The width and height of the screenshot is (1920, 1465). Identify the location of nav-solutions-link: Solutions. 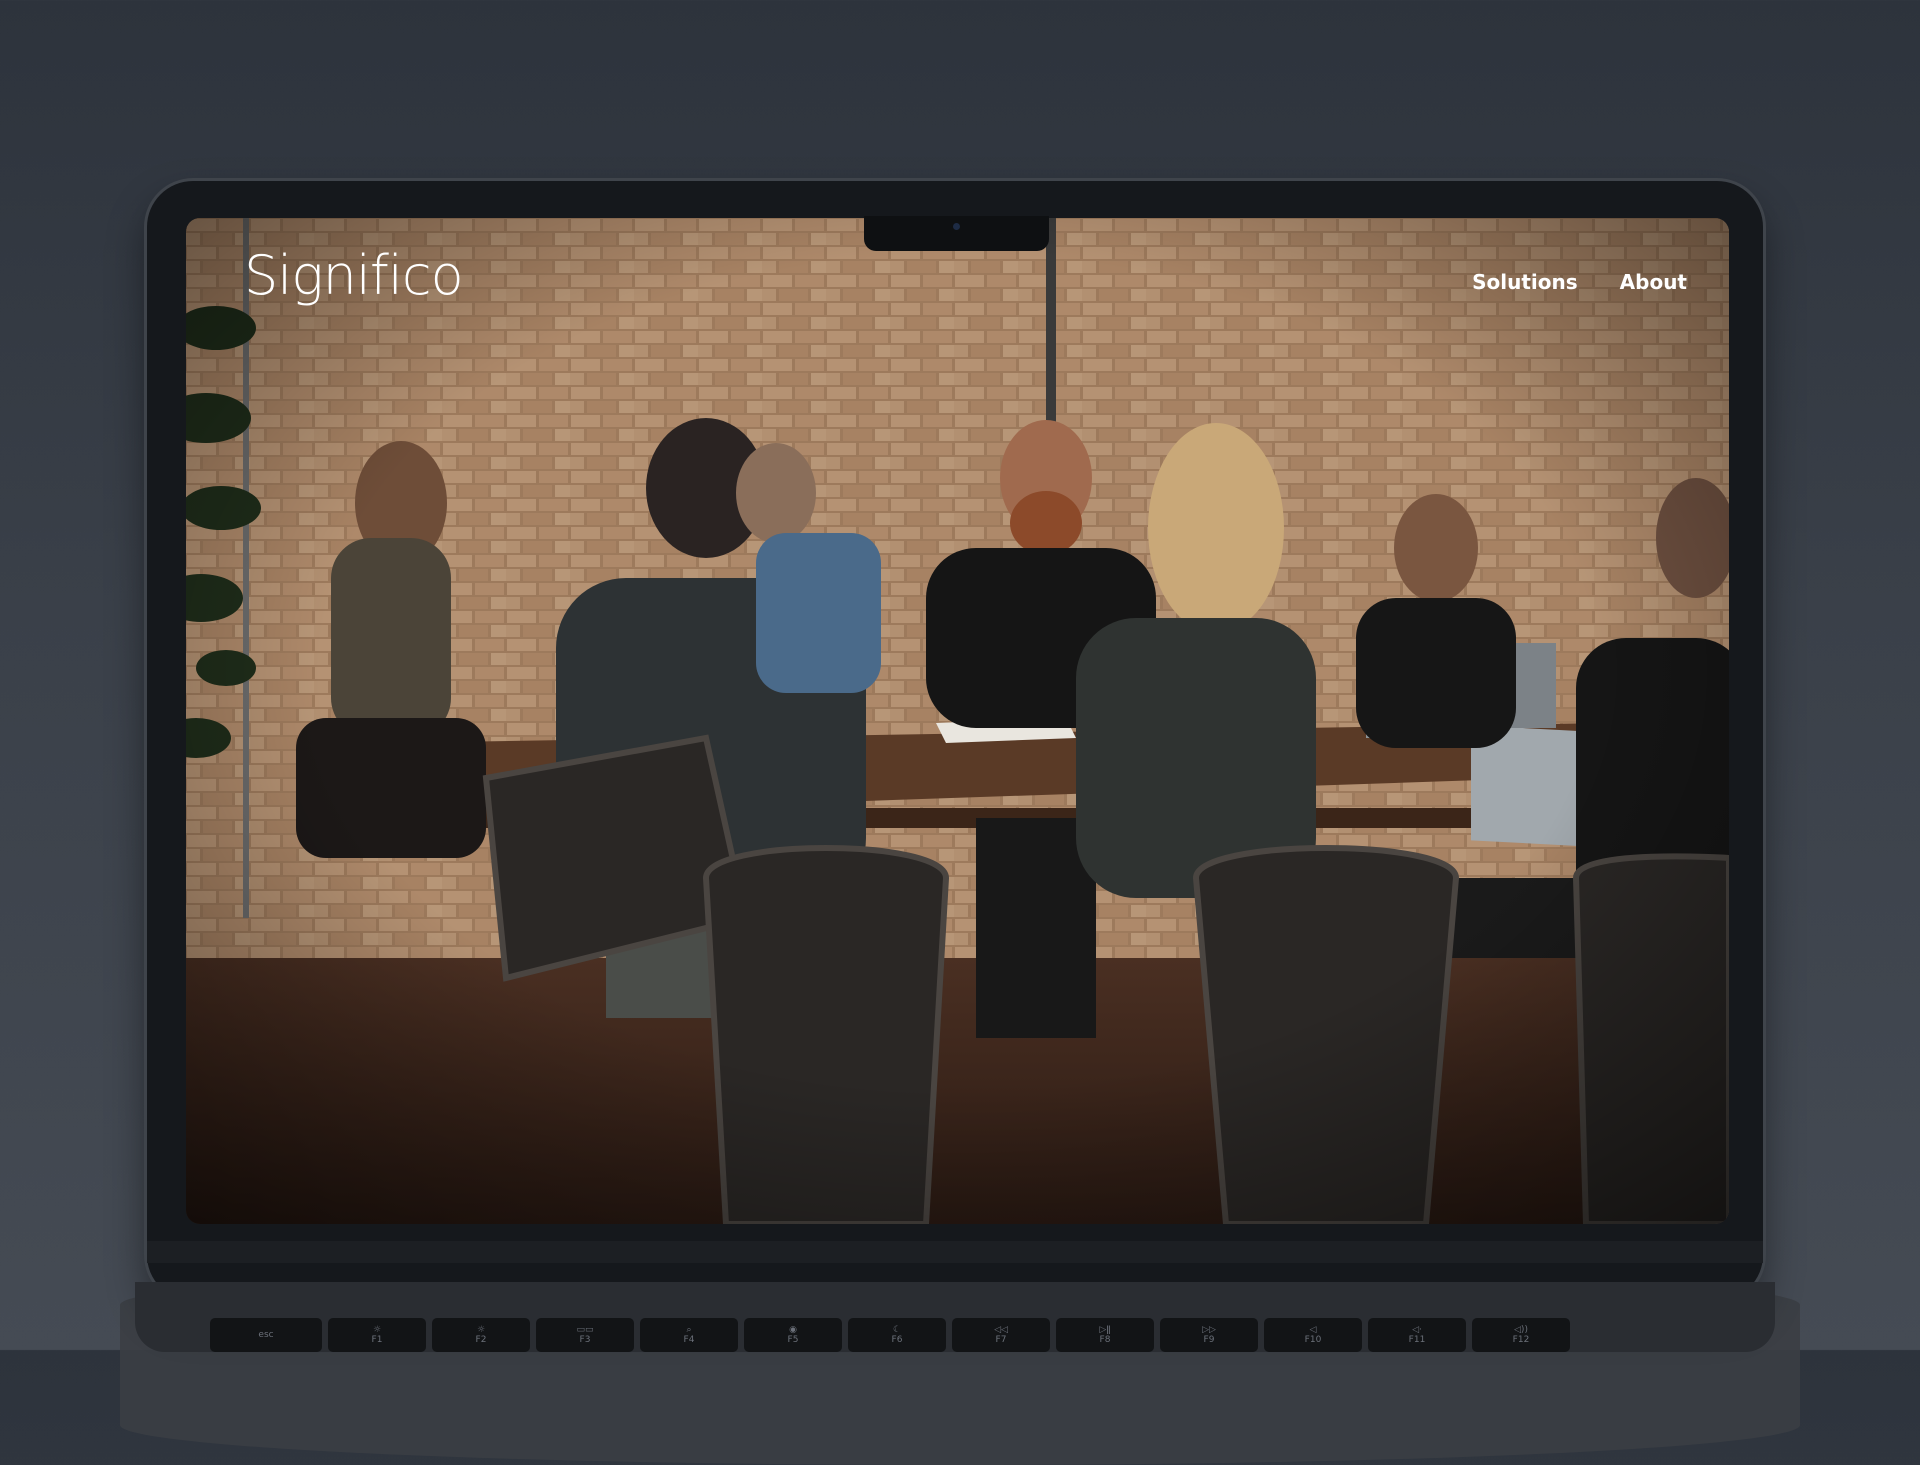
(1525, 282).